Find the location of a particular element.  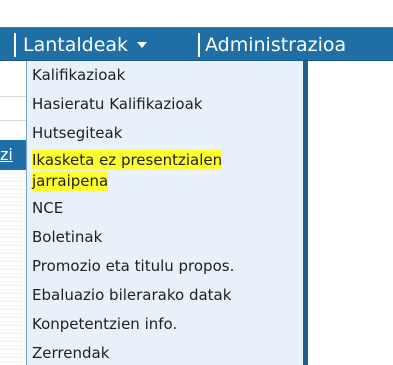

menu-item-zerrendak: Zerrendak is located at coordinates (165, 353).